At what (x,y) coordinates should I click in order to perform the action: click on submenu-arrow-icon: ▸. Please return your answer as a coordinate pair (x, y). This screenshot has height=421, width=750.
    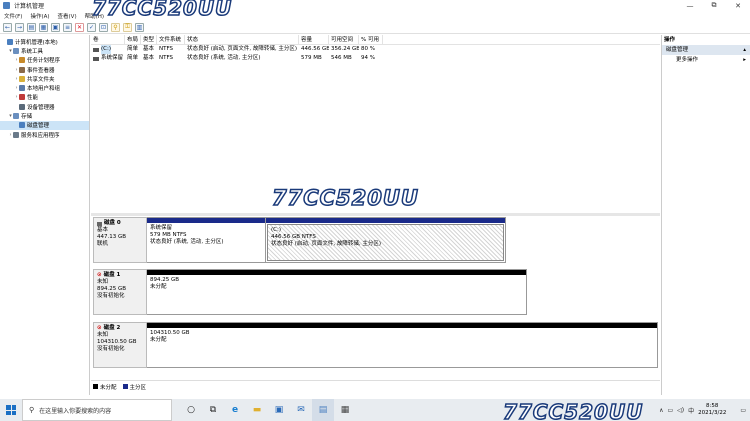
    Looking at the image, I should click on (744, 60).